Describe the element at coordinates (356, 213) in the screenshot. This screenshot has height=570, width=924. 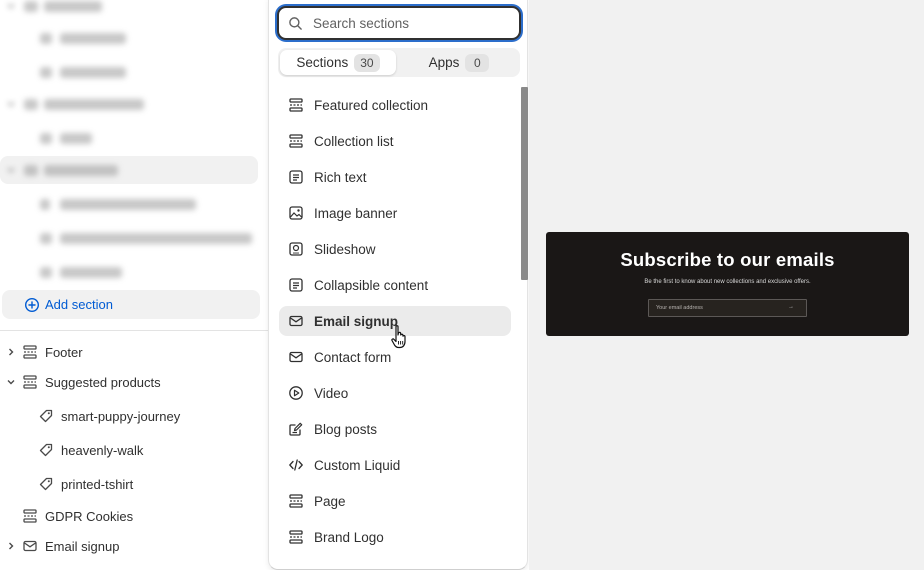
I see `section-item-label: Image banner` at that location.